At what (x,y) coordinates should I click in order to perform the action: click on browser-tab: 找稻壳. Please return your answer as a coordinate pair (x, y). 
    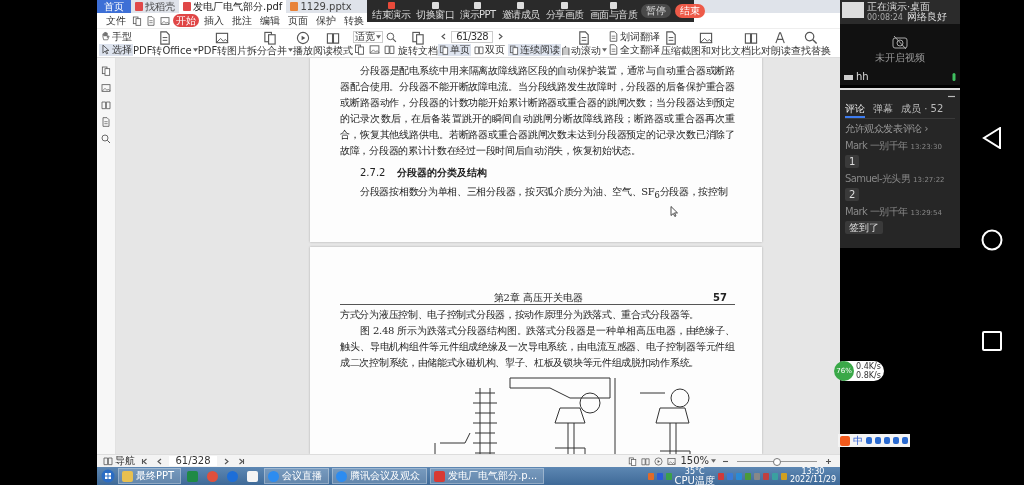
    Looking at the image, I should click on (155, 6).